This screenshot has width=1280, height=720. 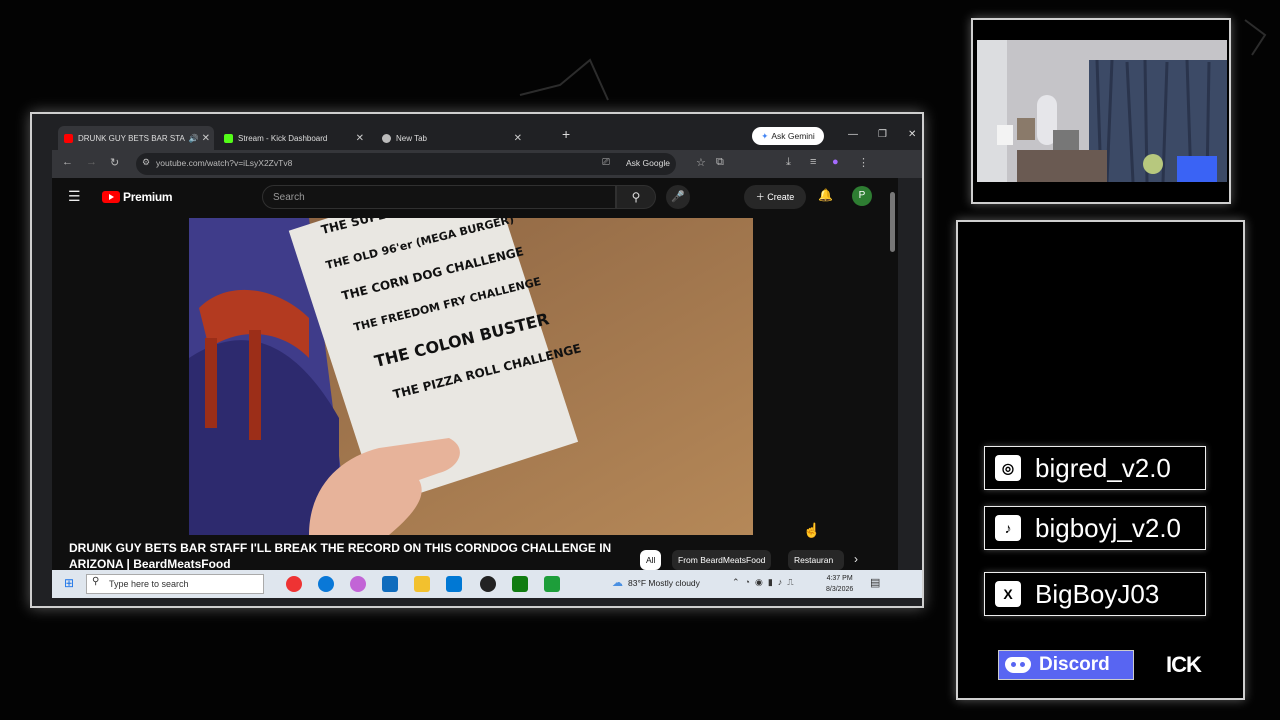 I want to click on notification-center-icon: ▤, so click(x=875, y=582).